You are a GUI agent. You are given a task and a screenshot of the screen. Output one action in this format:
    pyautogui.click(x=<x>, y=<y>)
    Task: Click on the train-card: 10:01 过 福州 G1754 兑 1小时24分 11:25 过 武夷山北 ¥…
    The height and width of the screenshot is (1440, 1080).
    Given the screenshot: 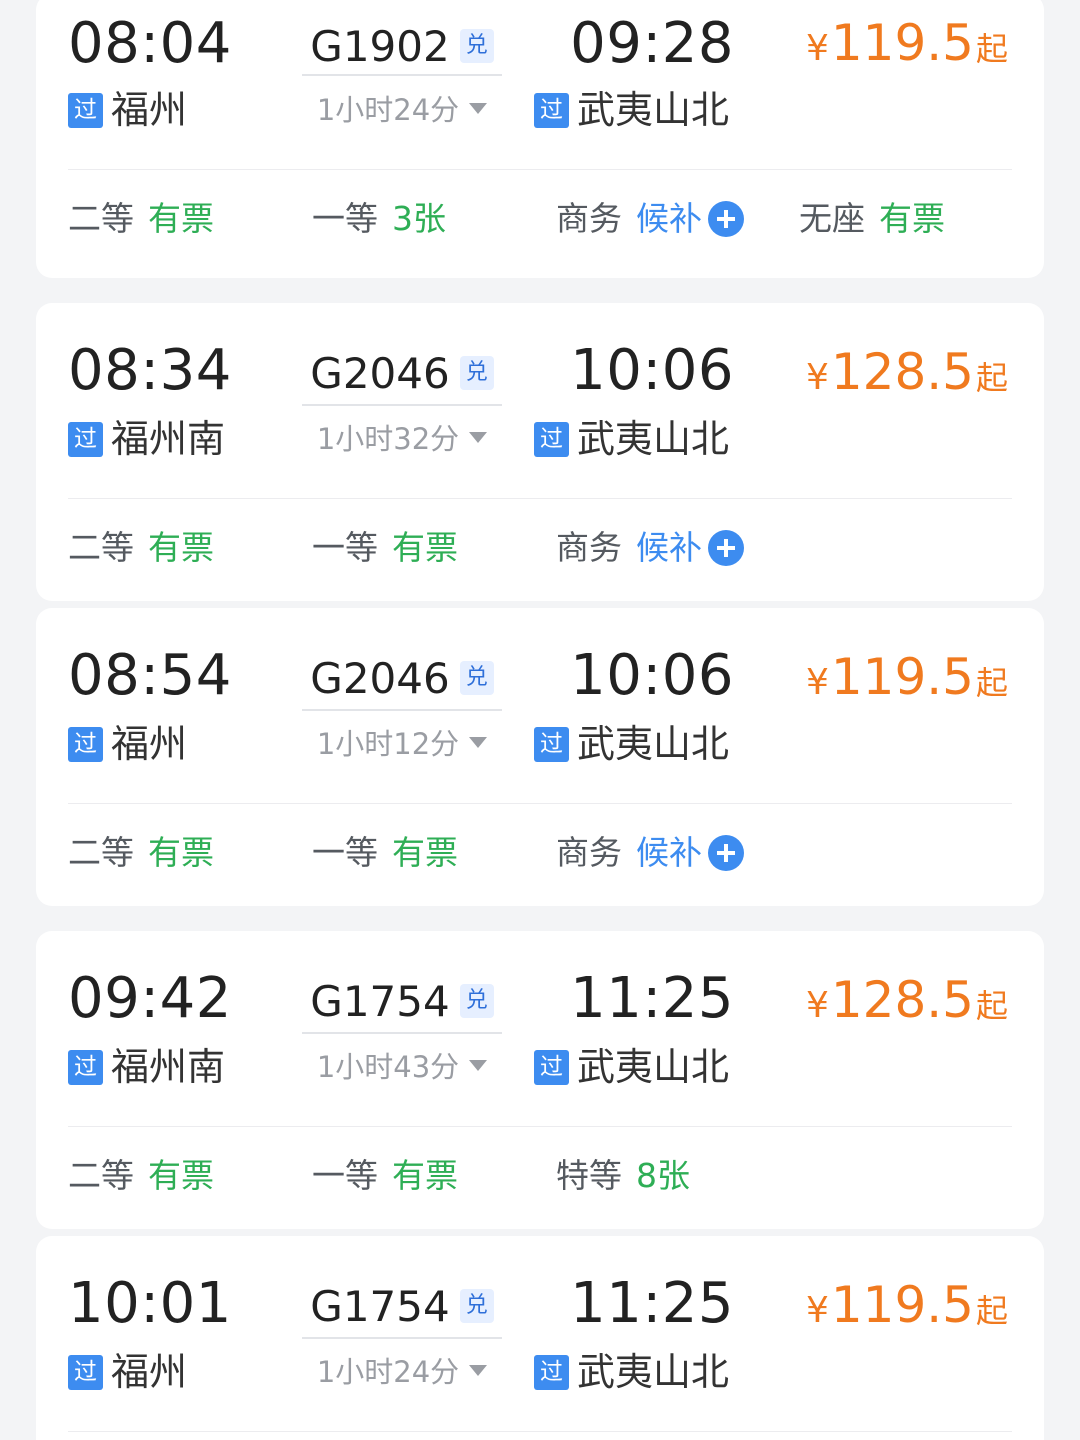 What is the action you would take?
    pyautogui.click(x=540, y=1338)
    